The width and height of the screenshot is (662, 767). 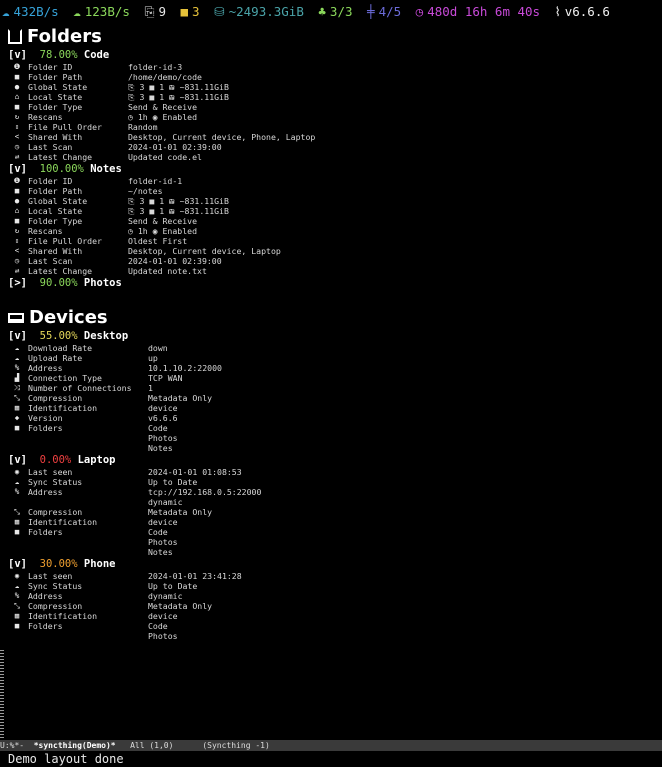 I want to click on folder-name: Notes, so click(x=106, y=169).